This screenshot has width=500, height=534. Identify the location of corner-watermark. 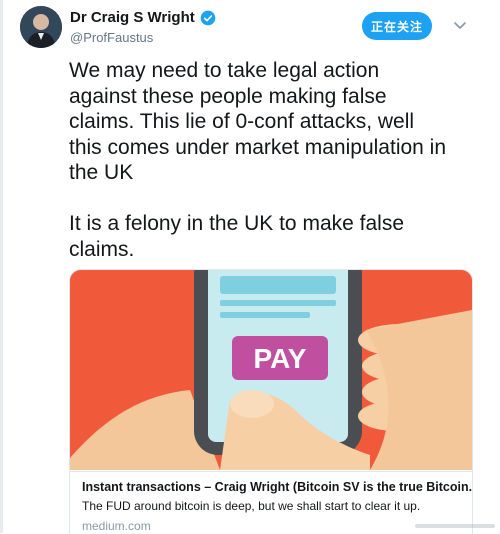
(455, 526).